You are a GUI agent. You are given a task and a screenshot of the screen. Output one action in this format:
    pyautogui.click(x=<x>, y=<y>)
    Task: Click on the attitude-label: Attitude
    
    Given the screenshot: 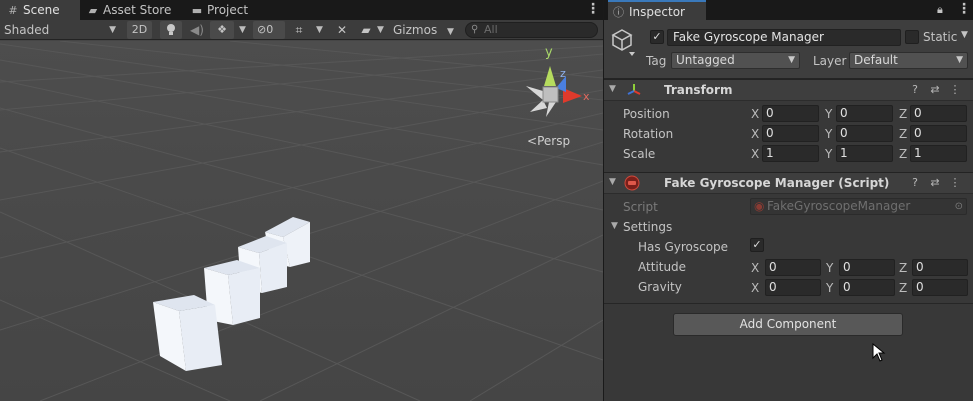 What is the action you would take?
    pyautogui.click(x=662, y=267)
    